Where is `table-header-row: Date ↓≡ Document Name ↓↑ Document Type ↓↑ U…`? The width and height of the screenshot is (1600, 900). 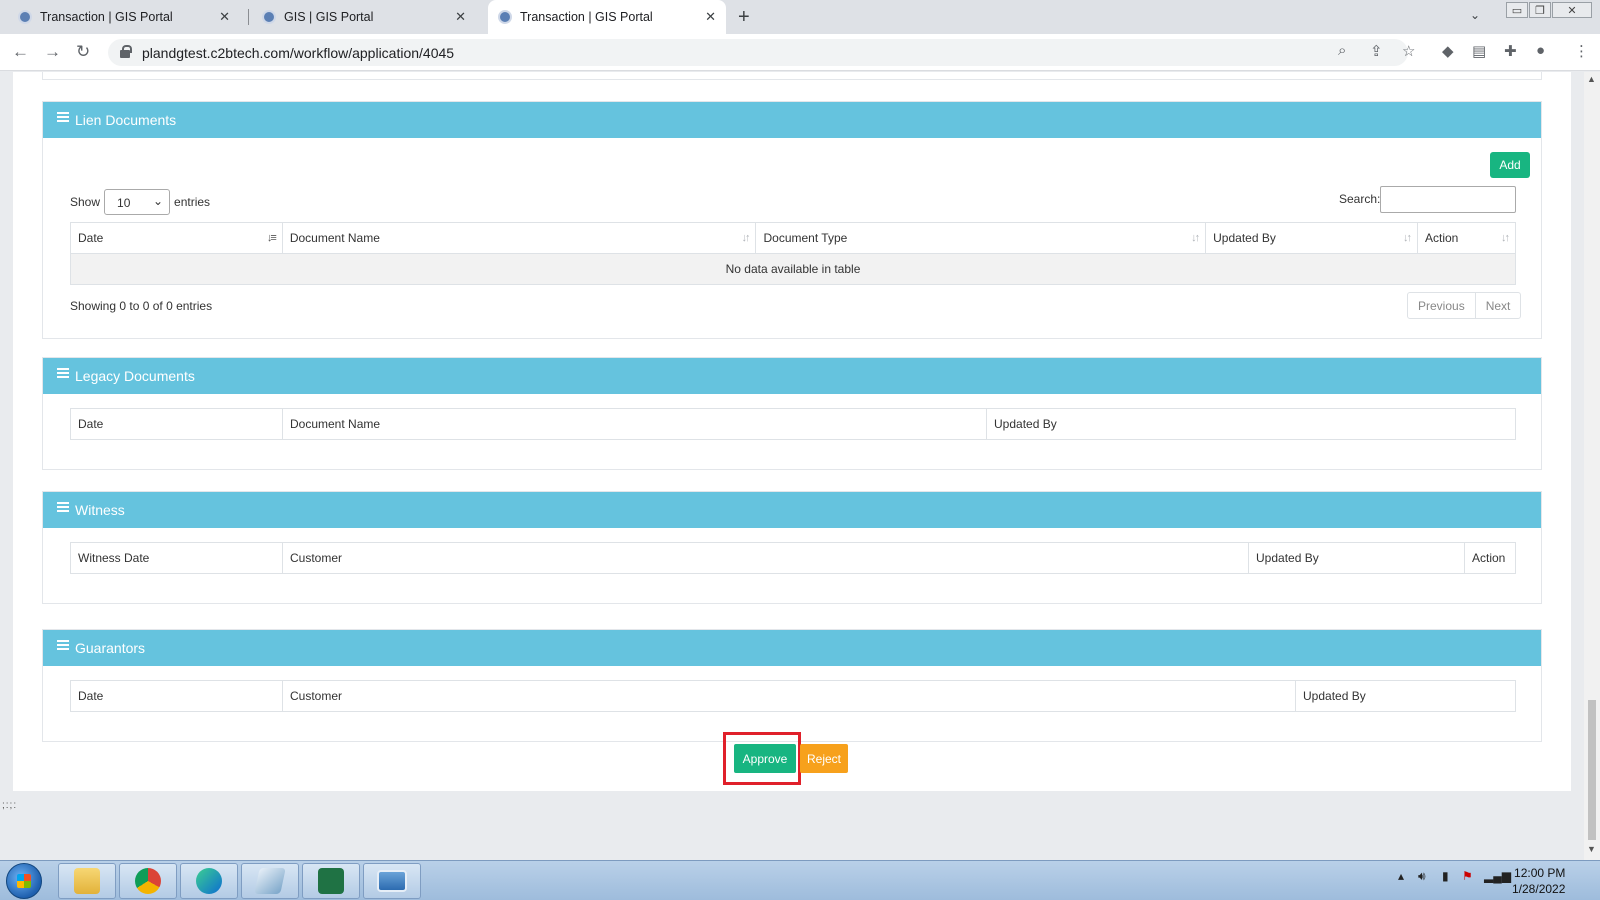
table-header-row: Date ↓≡ Document Name ↓↑ Document Type ↓↑ U… is located at coordinates (793, 238).